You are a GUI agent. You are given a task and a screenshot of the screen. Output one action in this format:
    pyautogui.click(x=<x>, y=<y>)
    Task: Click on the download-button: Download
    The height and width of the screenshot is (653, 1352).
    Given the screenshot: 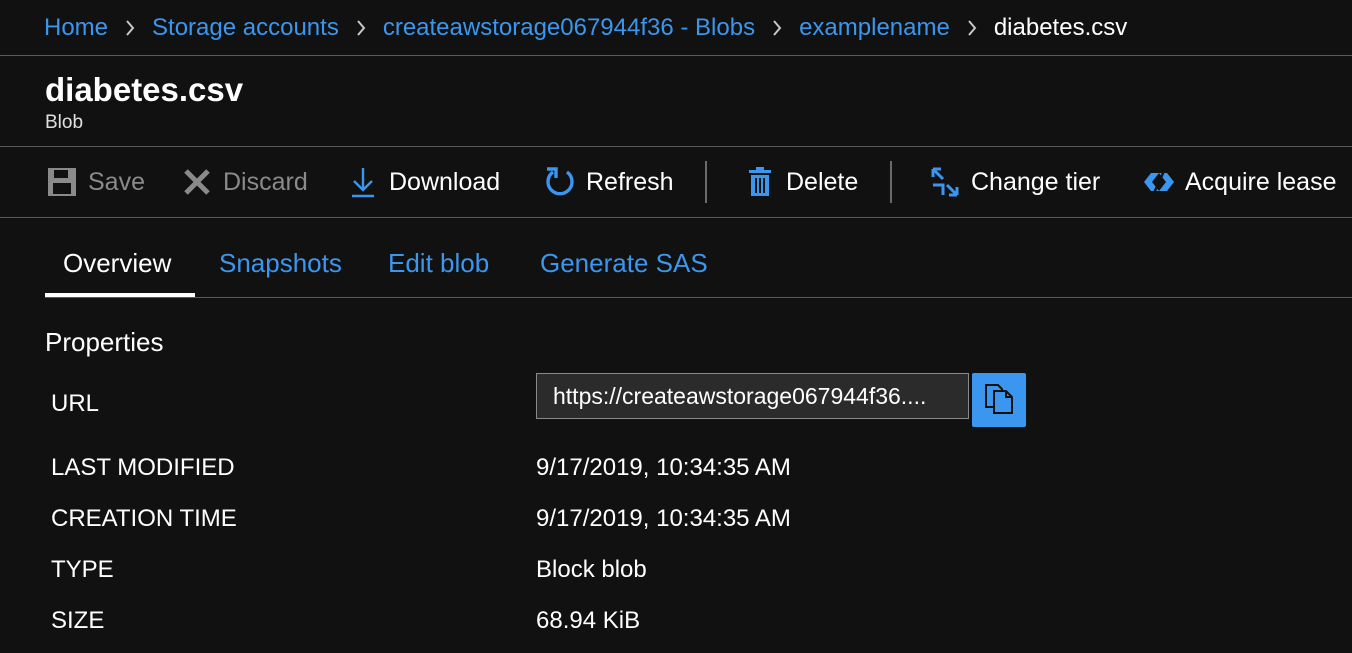 What is the action you would take?
    pyautogui.click(x=423, y=182)
    